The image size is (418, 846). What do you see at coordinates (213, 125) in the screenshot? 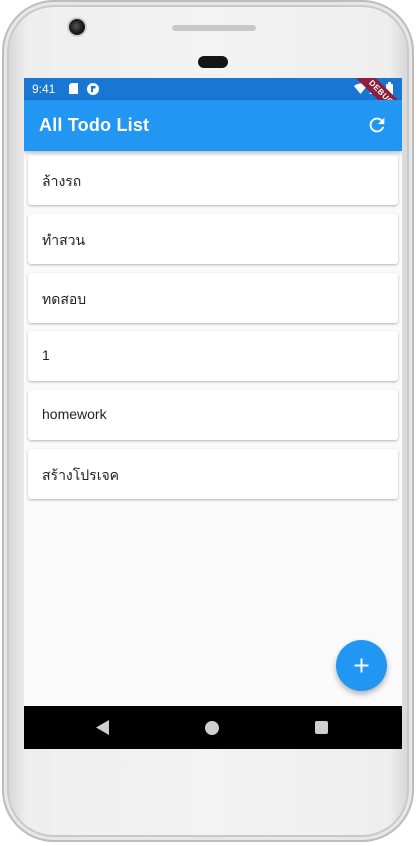
I see `app-bar: All Todo List` at bounding box center [213, 125].